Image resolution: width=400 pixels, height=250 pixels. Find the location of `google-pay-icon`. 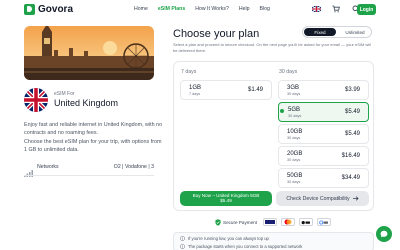

google-pay-icon is located at coordinates (323, 222).